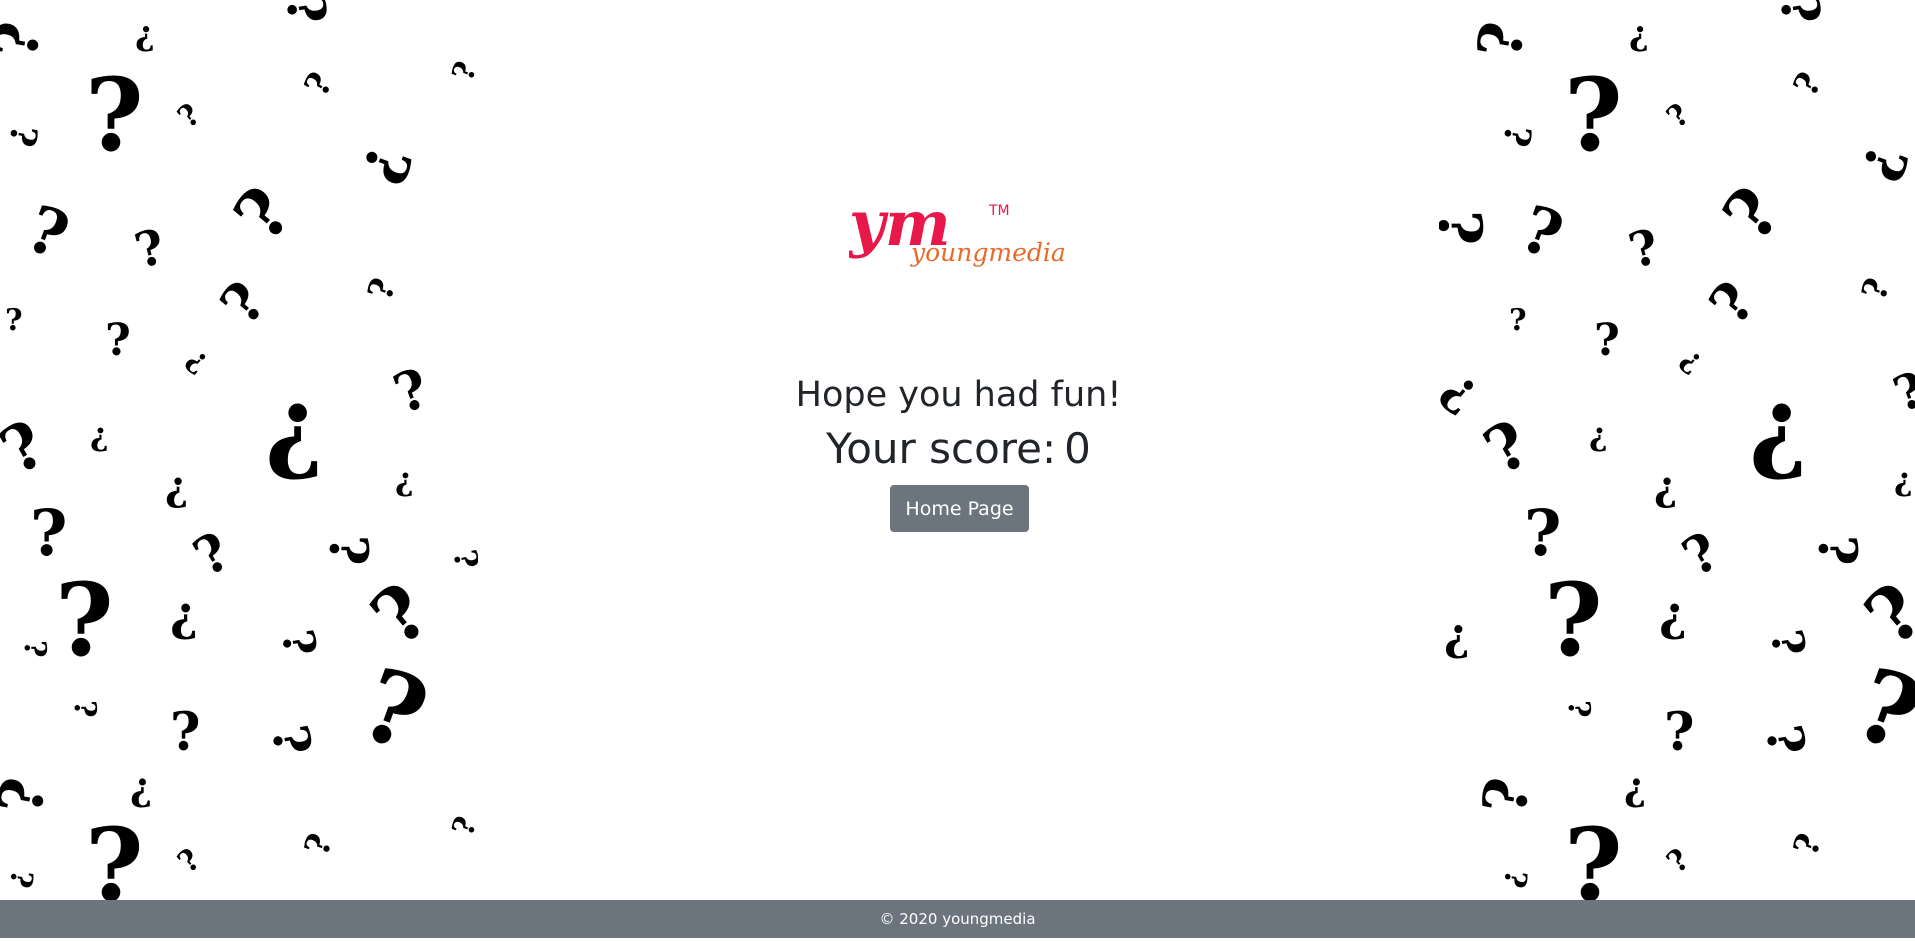  I want to click on score-display: Your score: 0, so click(958, 449).